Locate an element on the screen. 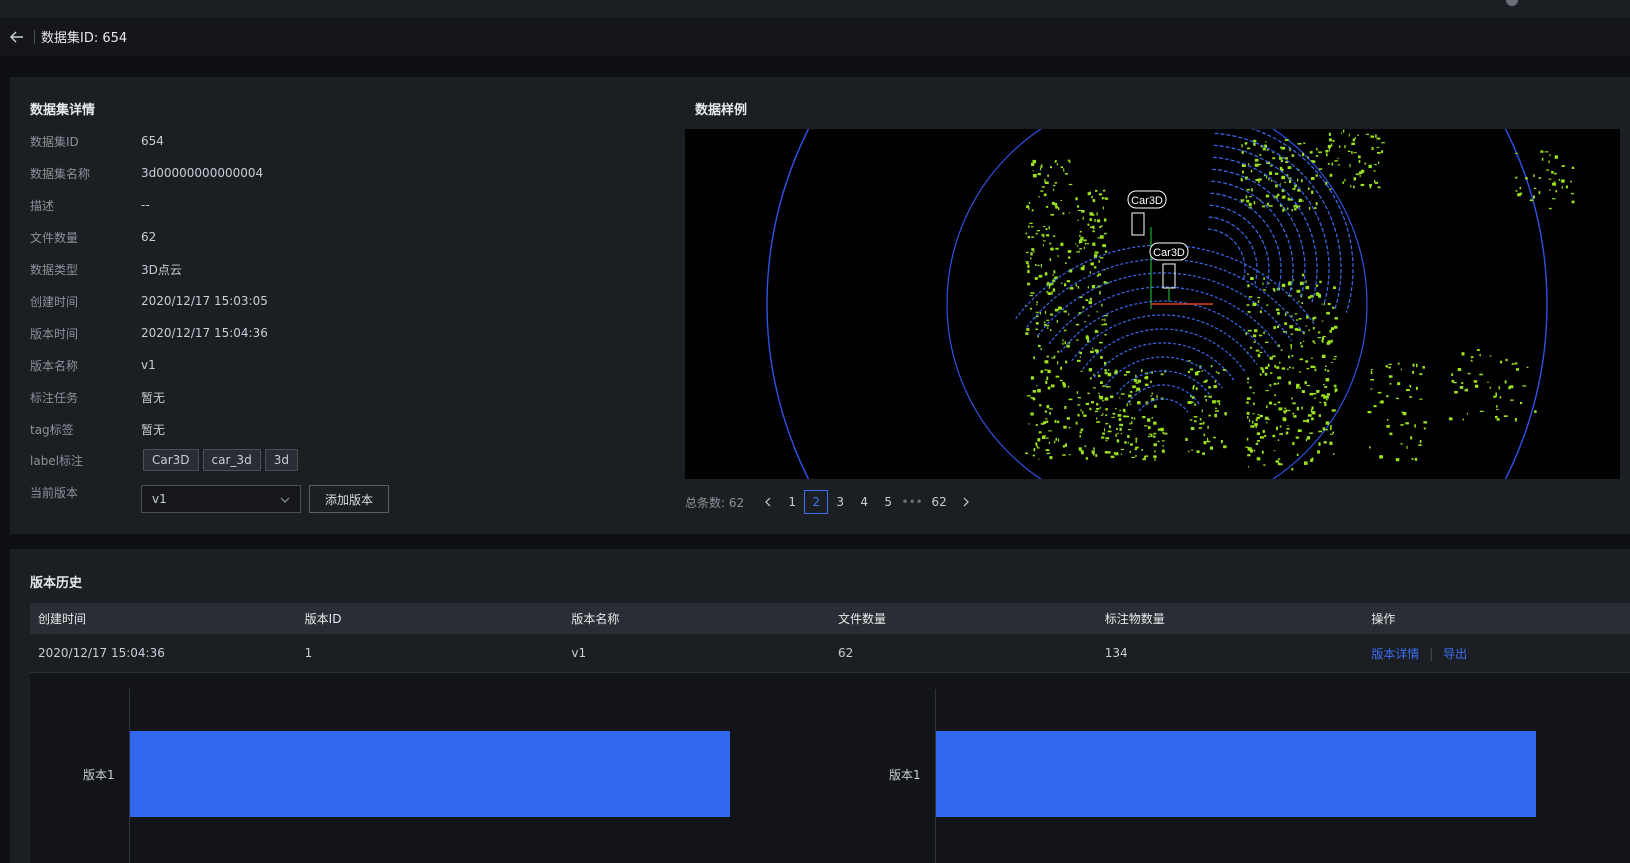 Image resolution: width=1630 pixels, height=863 pixels. window-control-dot is located at coordinates (1512, 3).